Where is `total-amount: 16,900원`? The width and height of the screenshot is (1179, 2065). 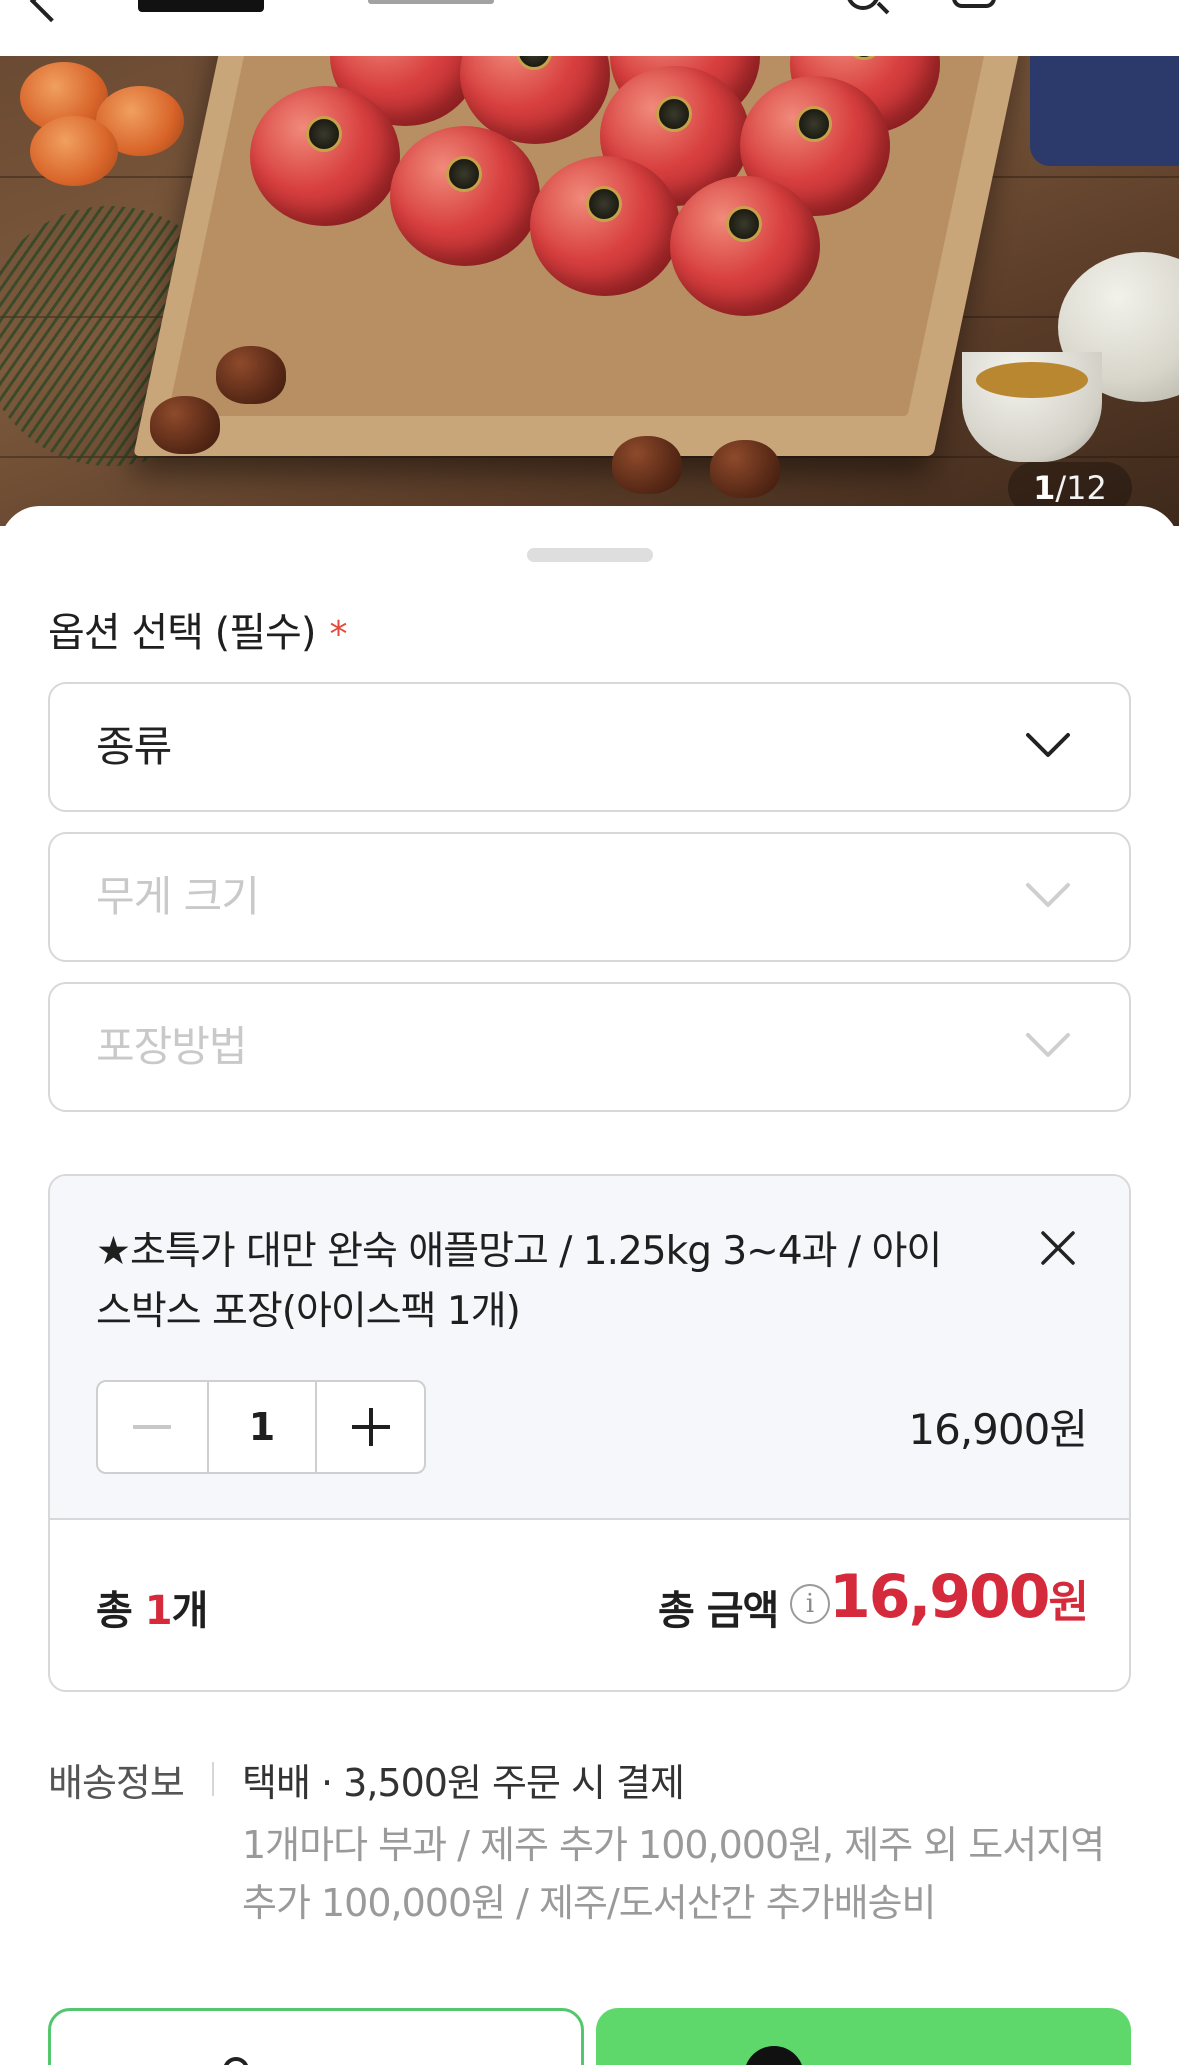 total-amount: 16,900원 is located at coordinates (959, 1597).